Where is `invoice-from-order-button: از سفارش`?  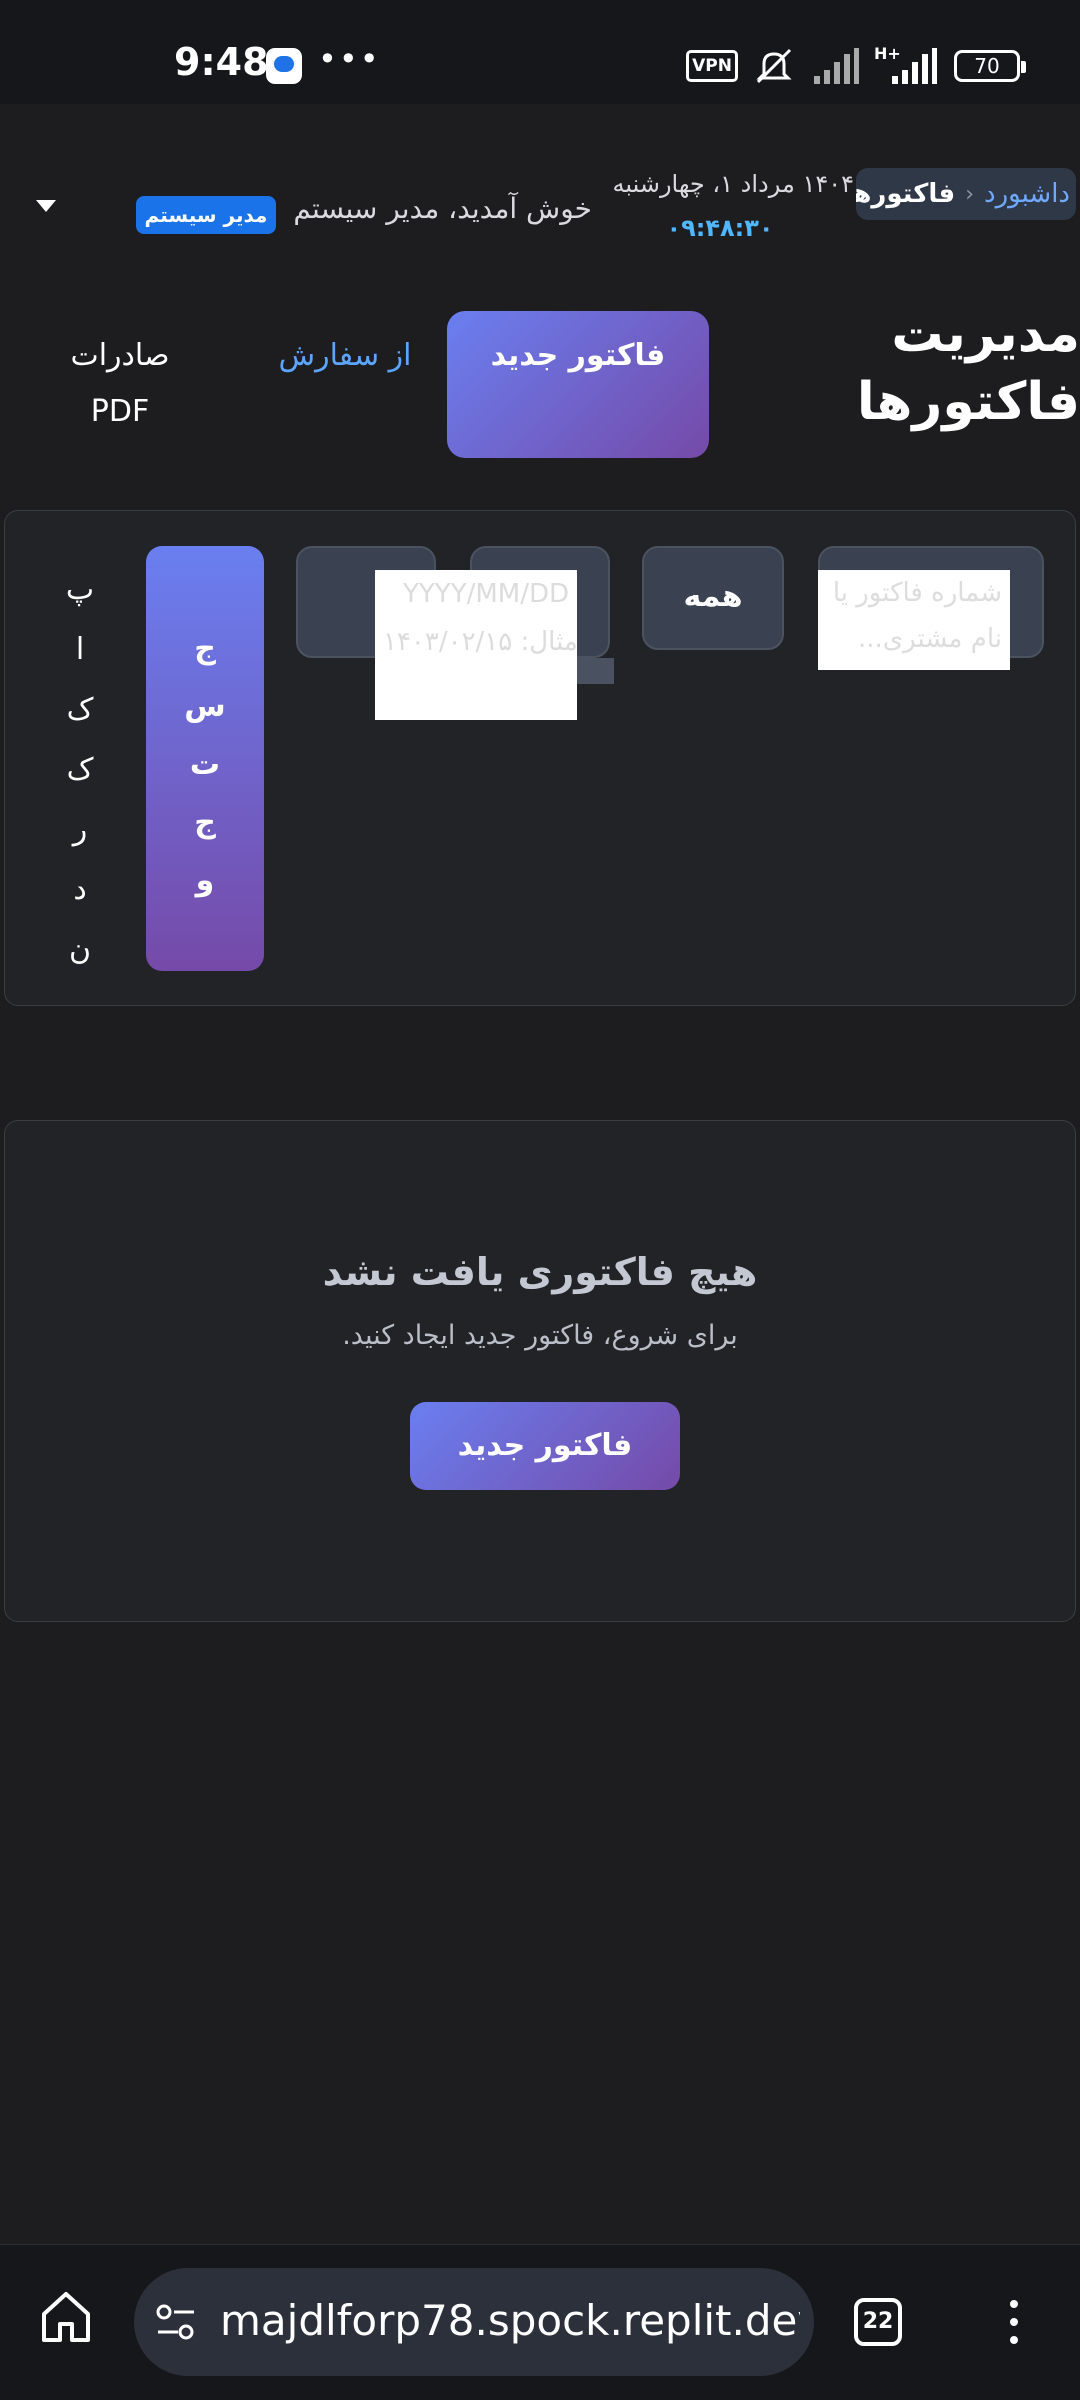 invoice-from-order-button: از سفارش is located at coordinates (345, 383).